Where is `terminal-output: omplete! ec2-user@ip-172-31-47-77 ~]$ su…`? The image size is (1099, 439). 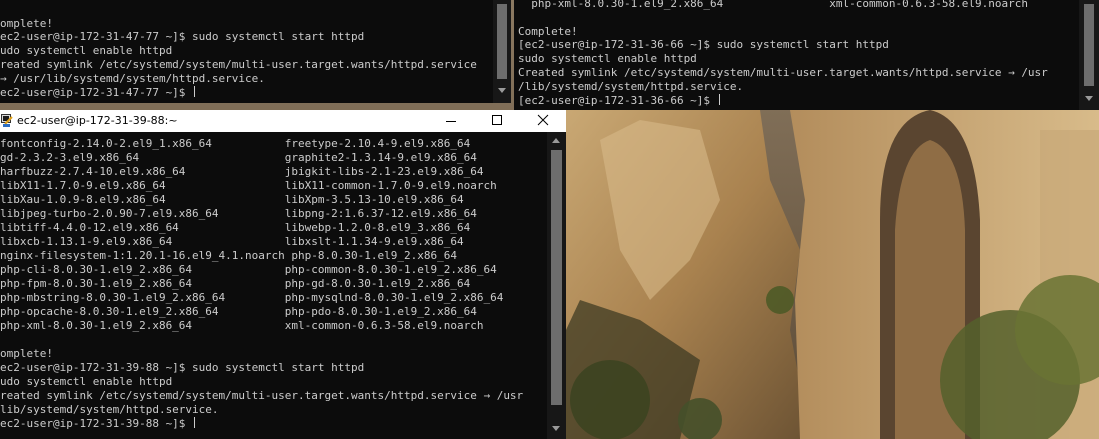 terminal-output: omplete! ec2-user@ip-172-31-47-77 ~]$ su… is located at coordinates (255, 51).